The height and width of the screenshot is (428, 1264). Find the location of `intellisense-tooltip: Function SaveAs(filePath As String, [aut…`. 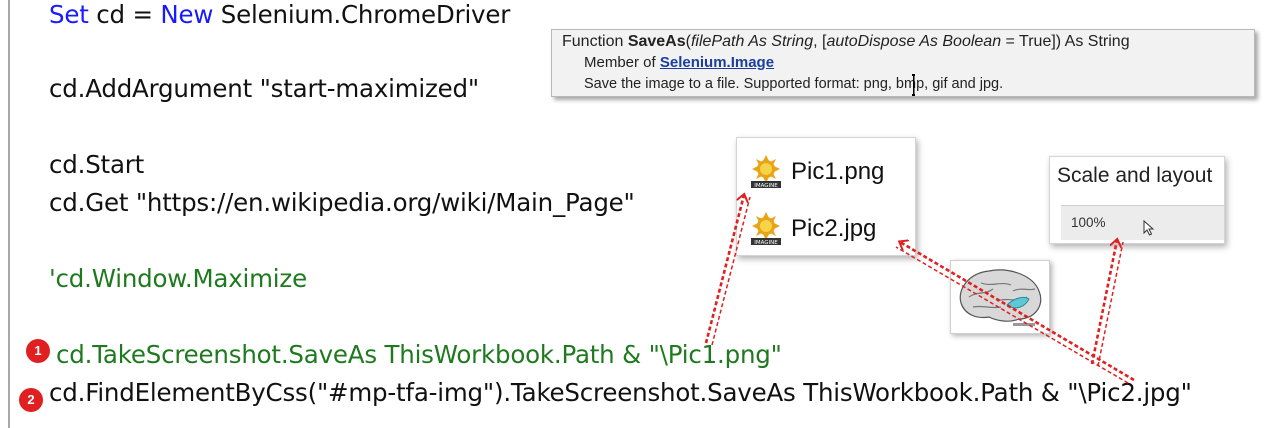

intellisense-tooltip: Function SaveAs(filePath As String, [aut… is located at coordinates (903, 63).